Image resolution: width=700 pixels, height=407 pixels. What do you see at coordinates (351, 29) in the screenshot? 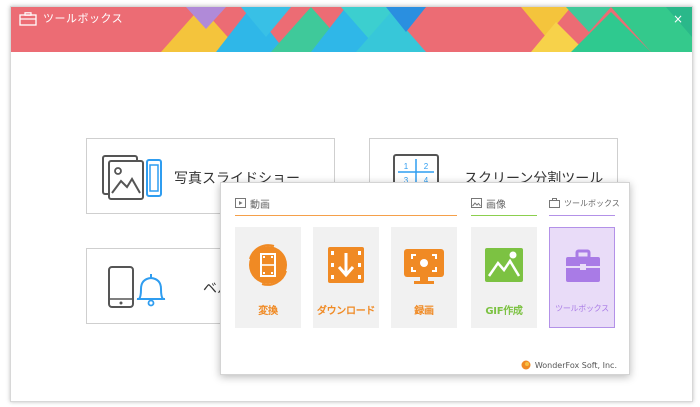
I see `title-bar: ツールボックス ×` at bounding box center [351, 29].